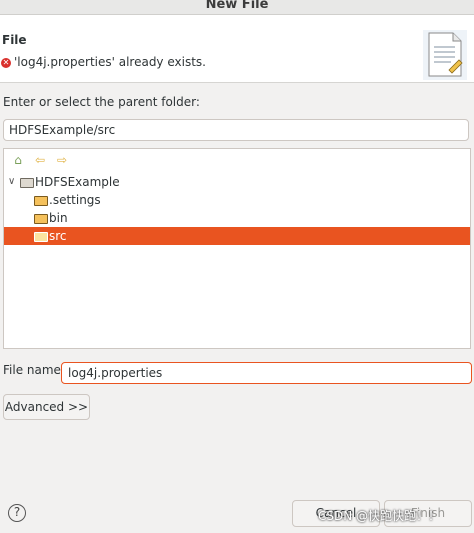  Describe the element at coordinates (6, 63) in the screenshot. I see `error-icon: ✕` at that location.